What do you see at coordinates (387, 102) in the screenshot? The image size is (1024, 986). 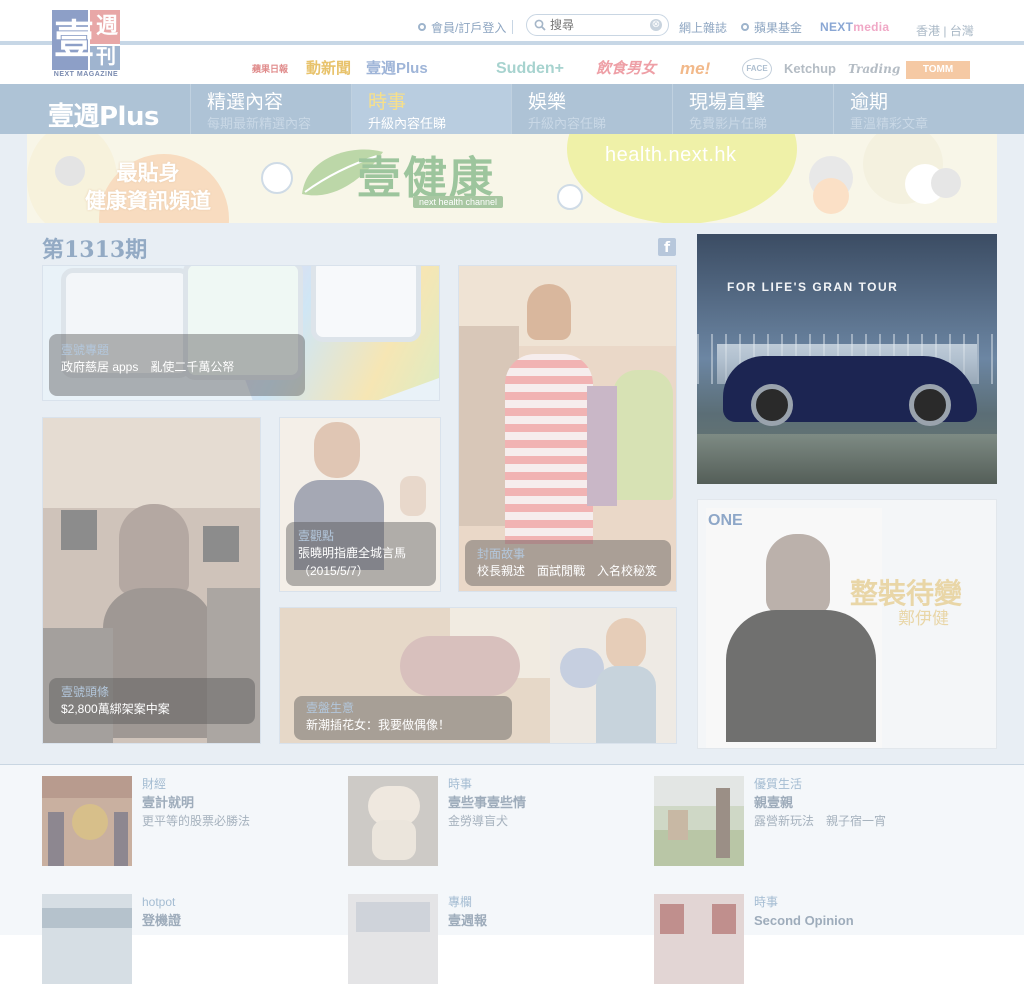 I see `nav-item-title: 時事` at bounding box center [387, 102].